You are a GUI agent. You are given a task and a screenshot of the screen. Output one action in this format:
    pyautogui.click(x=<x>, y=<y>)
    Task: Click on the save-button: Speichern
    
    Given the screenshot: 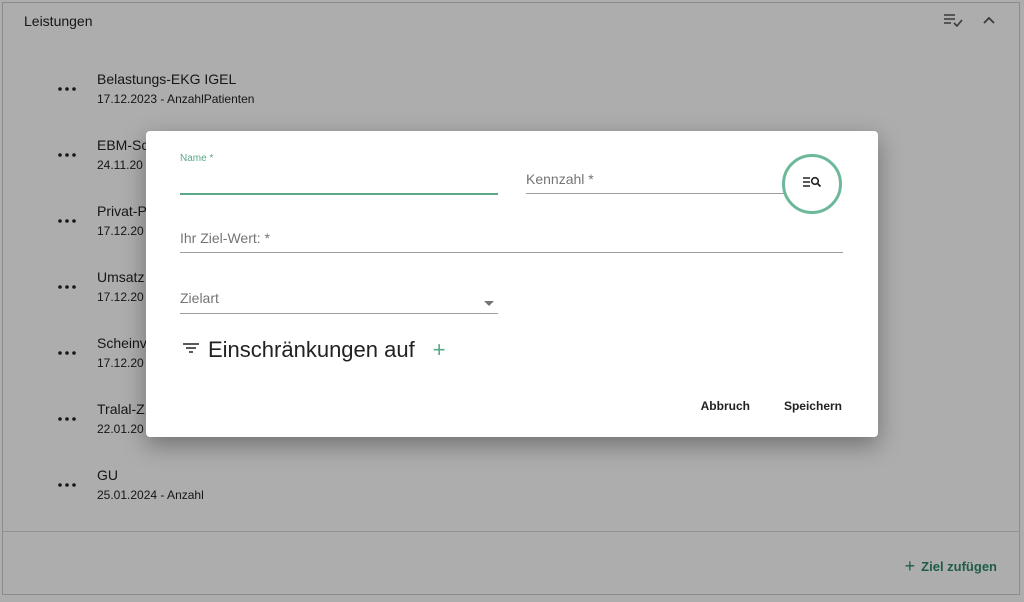 What is the action you would take?
    pyautogui.click(x=813, y=406)
    